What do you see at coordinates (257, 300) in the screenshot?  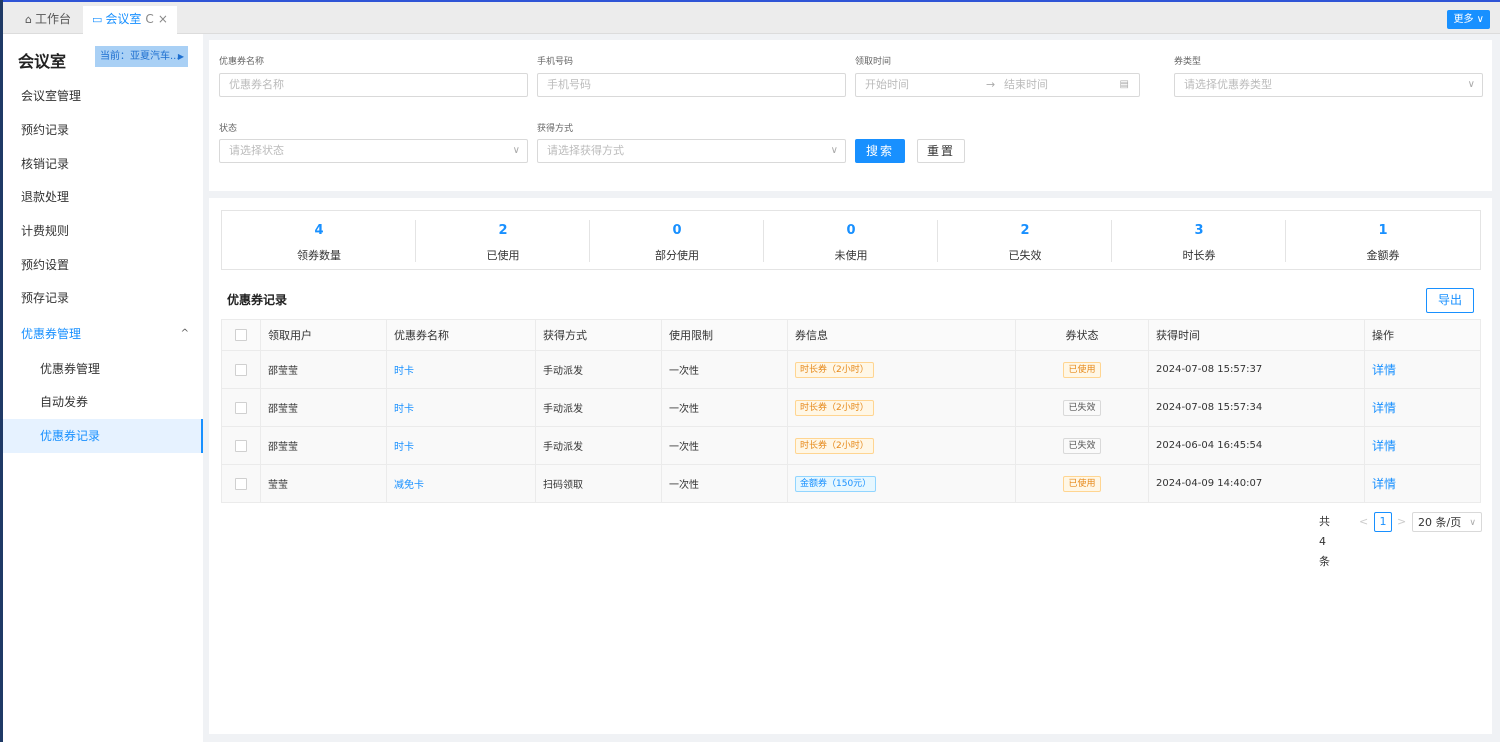 I see `section-title: 优惠券记录` at bounding box center [257, 300].